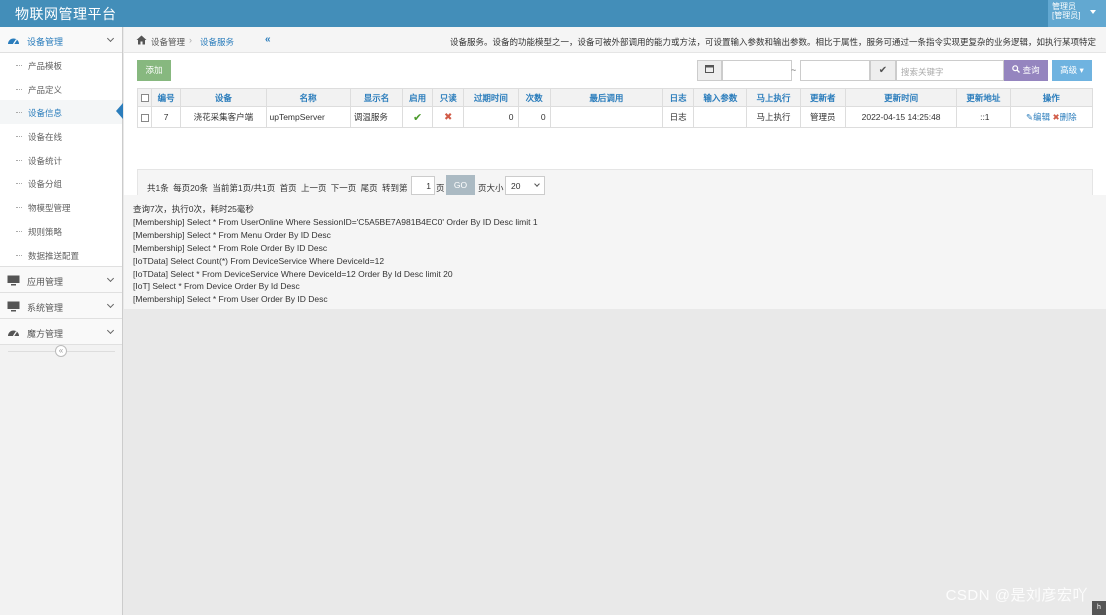 This screenshot has width=1106, height=615. I want to click on check-icon: ✔, so click(418, 117).